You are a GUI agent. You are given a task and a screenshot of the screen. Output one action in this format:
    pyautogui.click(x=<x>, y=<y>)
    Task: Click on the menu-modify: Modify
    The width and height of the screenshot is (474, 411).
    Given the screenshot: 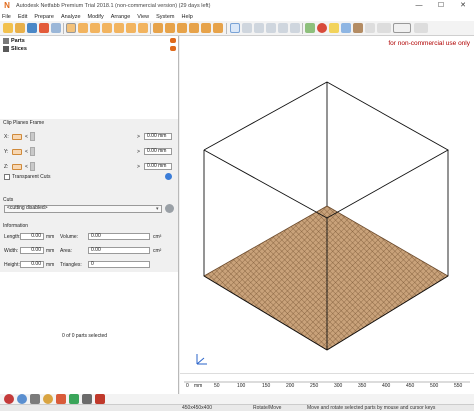 What is the action you would take?
    pyautogui.click(x=96, y=17)
    